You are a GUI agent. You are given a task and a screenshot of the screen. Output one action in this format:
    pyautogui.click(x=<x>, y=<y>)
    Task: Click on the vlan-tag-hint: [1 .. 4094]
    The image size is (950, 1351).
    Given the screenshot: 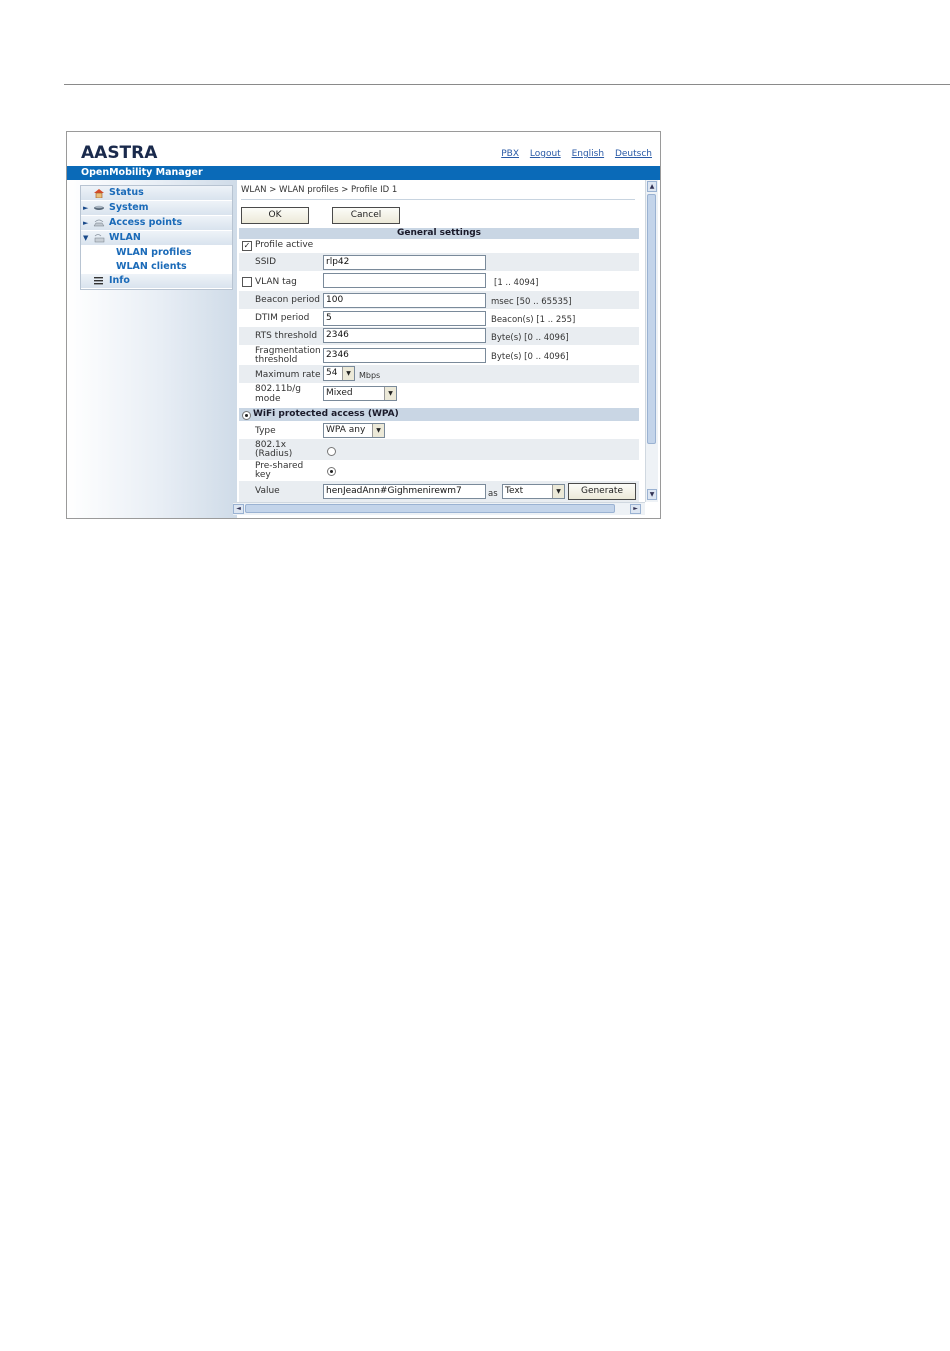 What is the action you would take?
    pyautogui.click(x=516, y=283)
    